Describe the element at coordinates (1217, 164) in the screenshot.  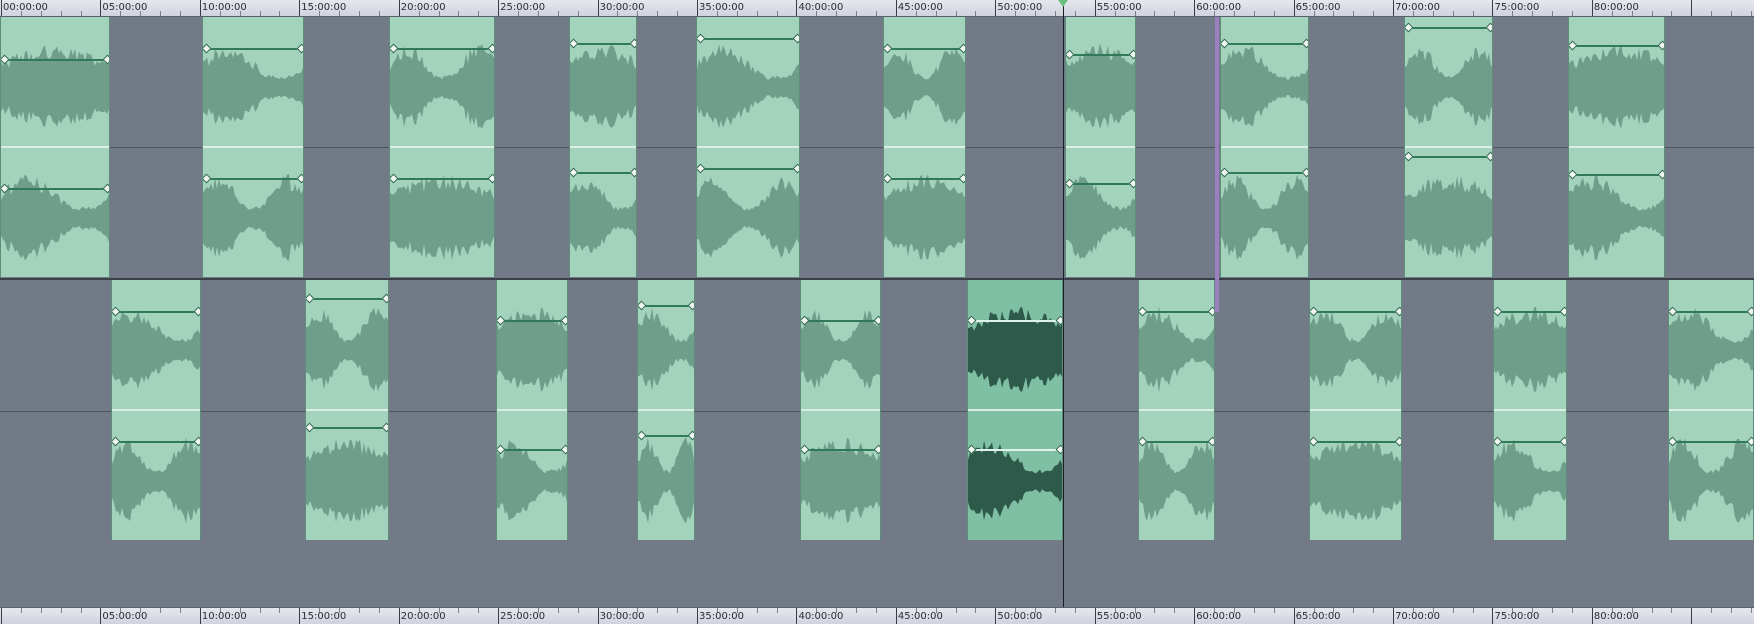
I see `region-marker` at that location.